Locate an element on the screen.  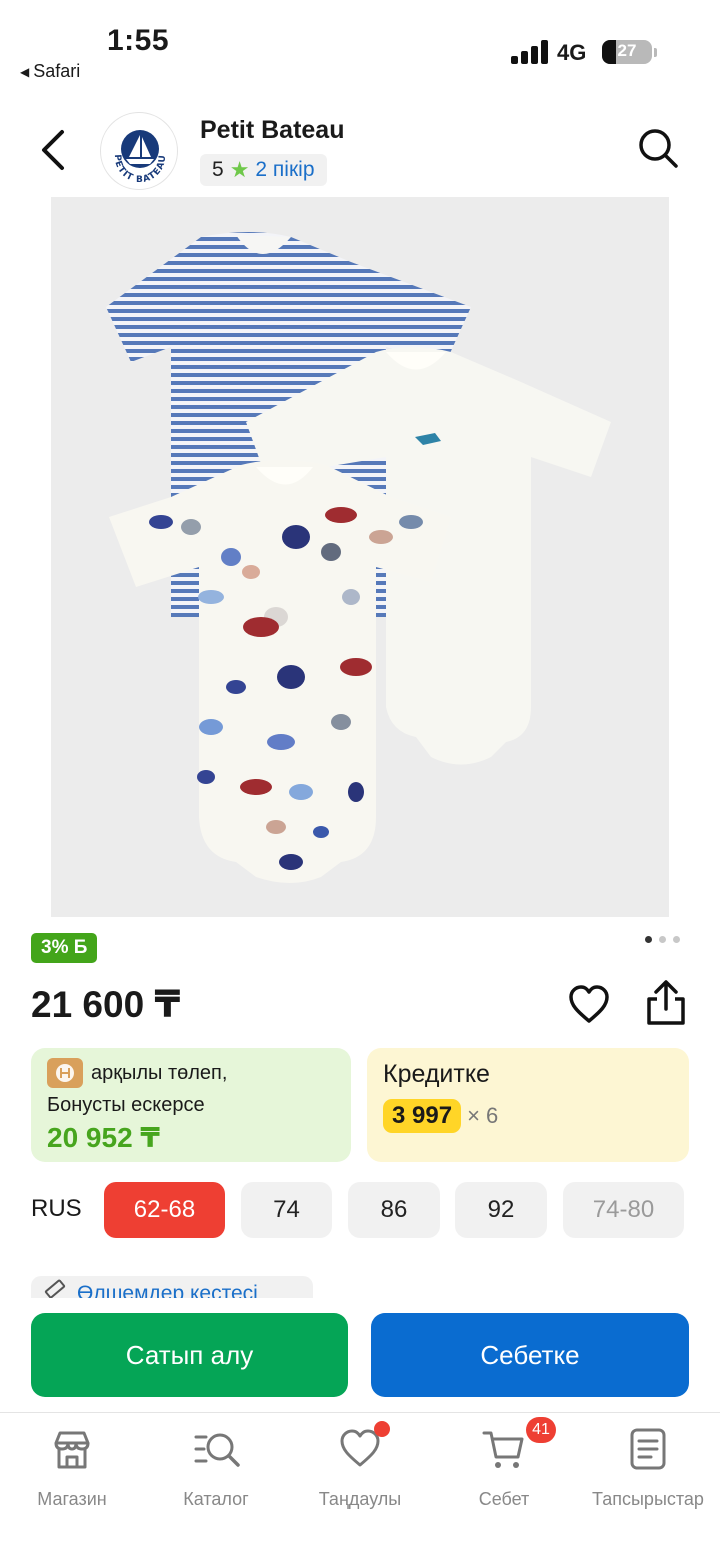
back-app-label: Safari is located at coordinates (57, 71).